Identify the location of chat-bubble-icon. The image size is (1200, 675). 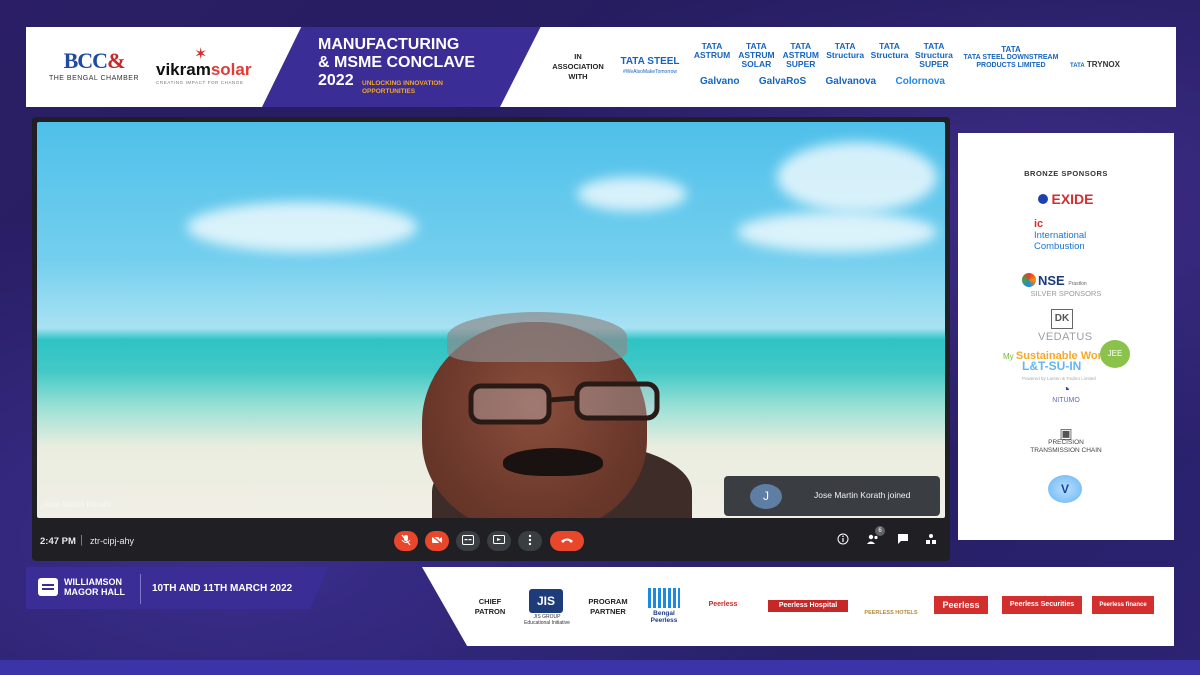
(48, 587).